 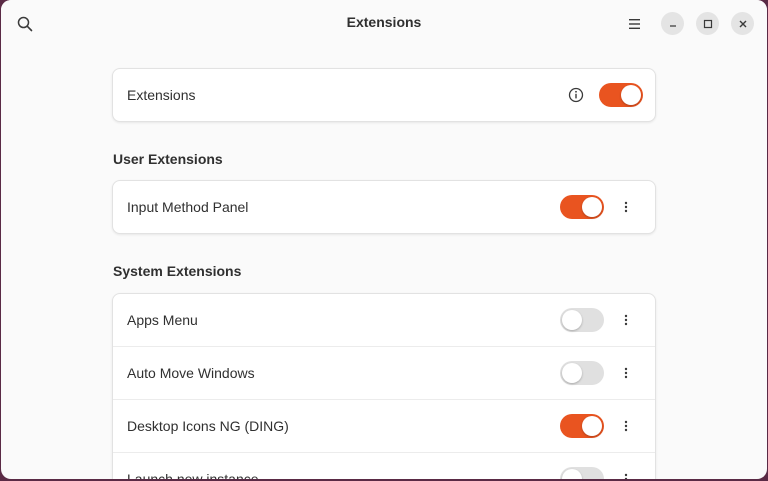 I want to click on hamburger-menu-icon, so click(x=634, y=24).